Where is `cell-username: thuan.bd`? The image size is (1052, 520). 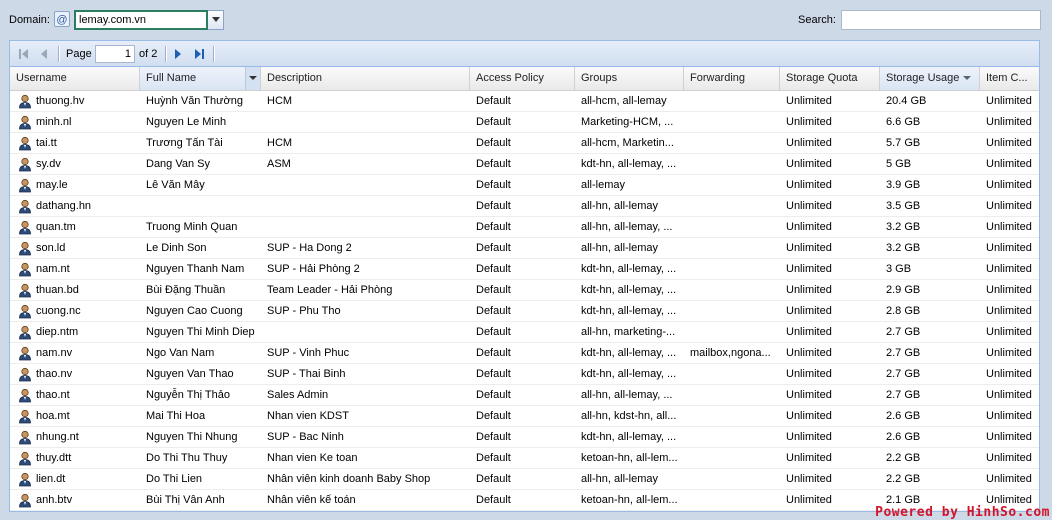 cell-username: thuan.bd is located at coordinates (57, 290).